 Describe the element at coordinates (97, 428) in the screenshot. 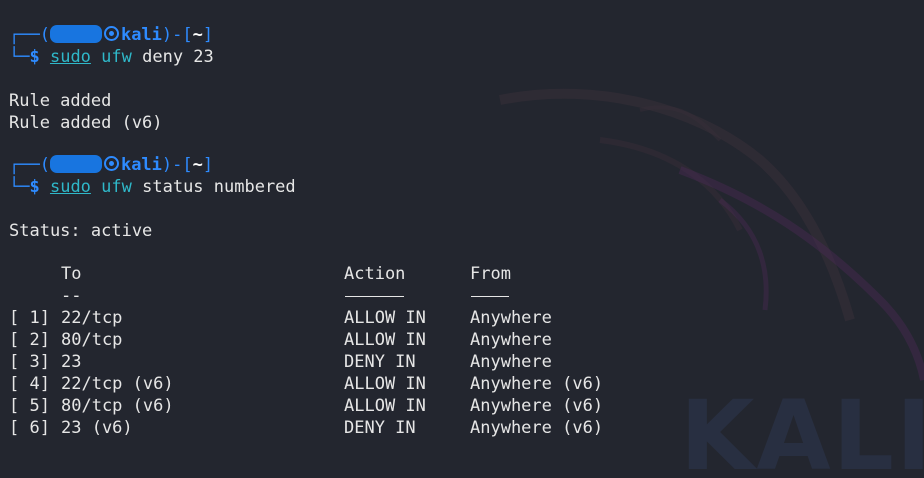

I see `table-row-to: 23 (v6)` at that location.